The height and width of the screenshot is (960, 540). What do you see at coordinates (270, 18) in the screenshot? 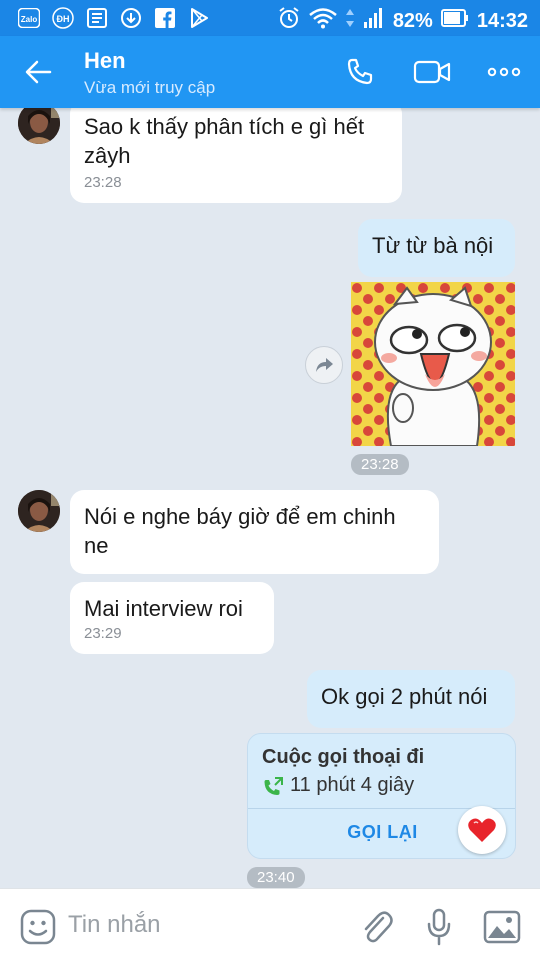
I see `status-bar: Zalo ĐH 82% 14:32` at bounding box center [270, 18].